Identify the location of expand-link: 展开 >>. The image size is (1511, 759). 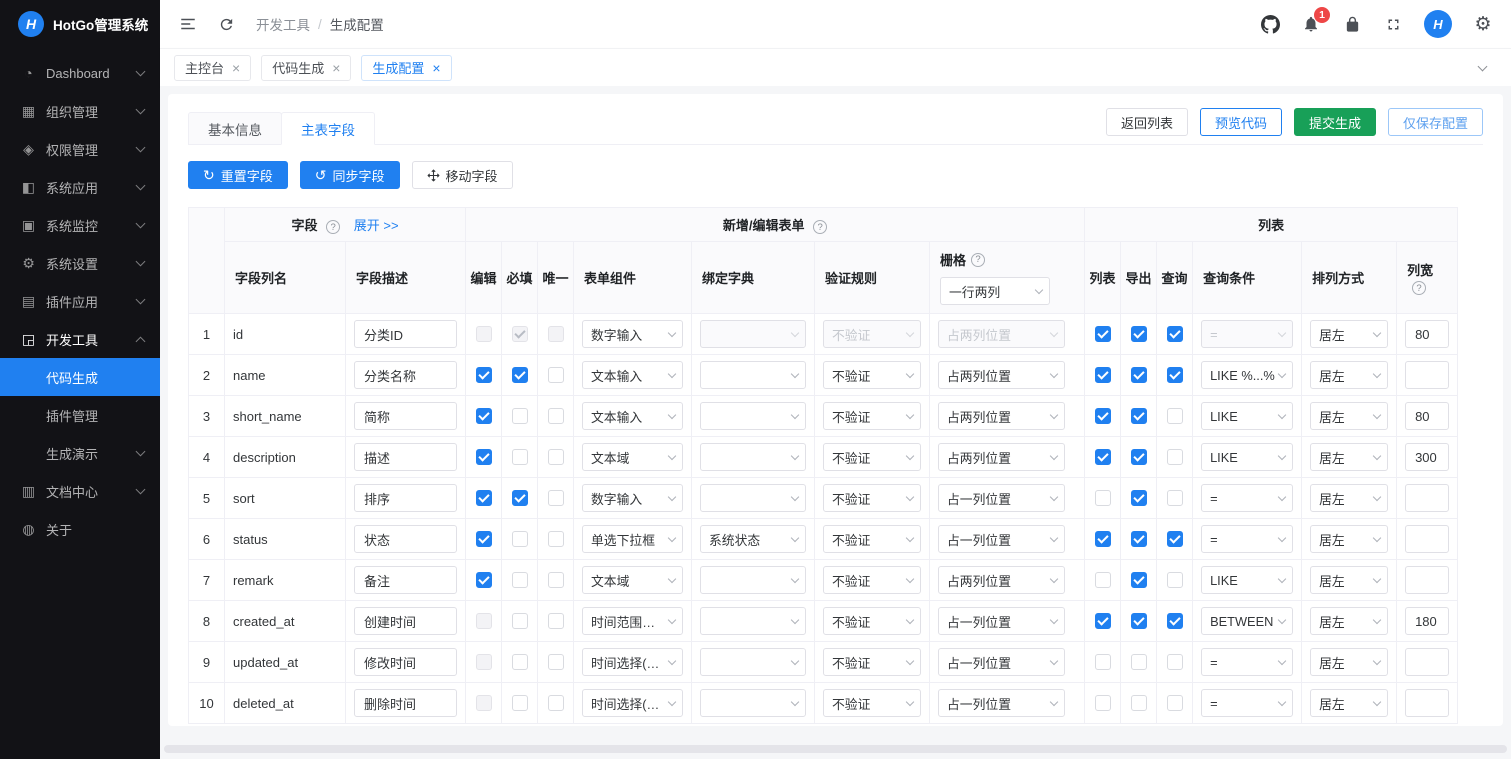
(376, 225).